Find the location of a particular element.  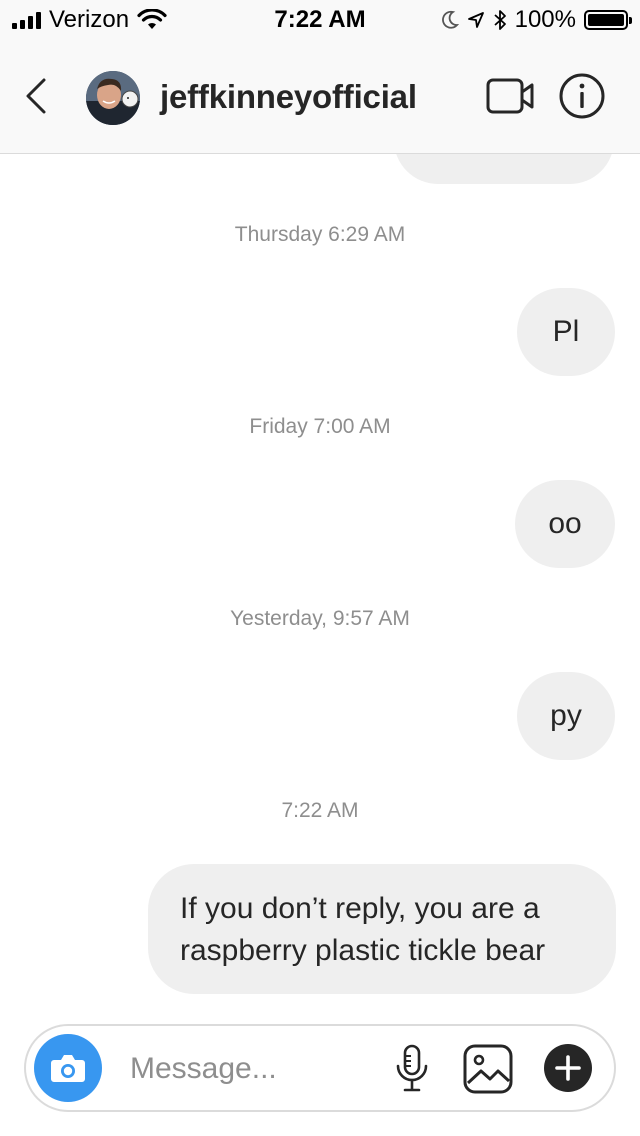

status-left: Verizon is located at coordinates (89, 20).